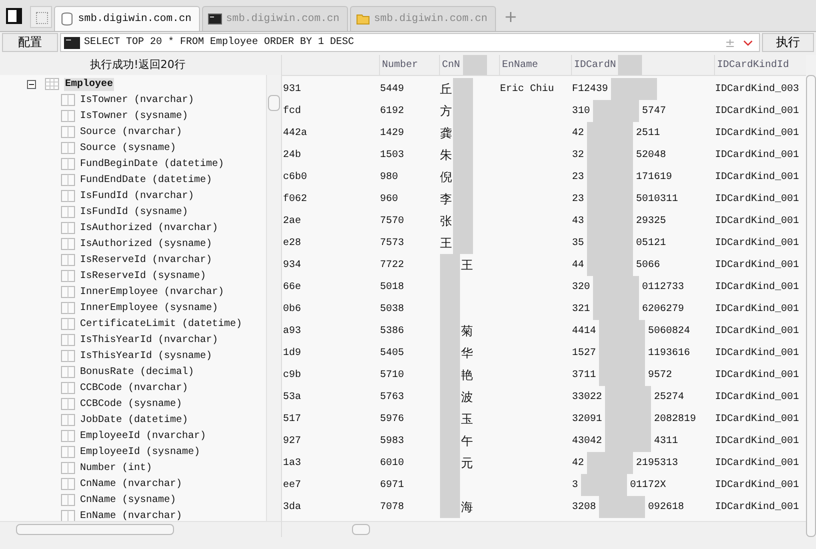  What do you see at coordinates (152, 292) in the screenshot?
I see `tree-node: InnerEmployee (nvarchar)` at bounding box center [152, 292].